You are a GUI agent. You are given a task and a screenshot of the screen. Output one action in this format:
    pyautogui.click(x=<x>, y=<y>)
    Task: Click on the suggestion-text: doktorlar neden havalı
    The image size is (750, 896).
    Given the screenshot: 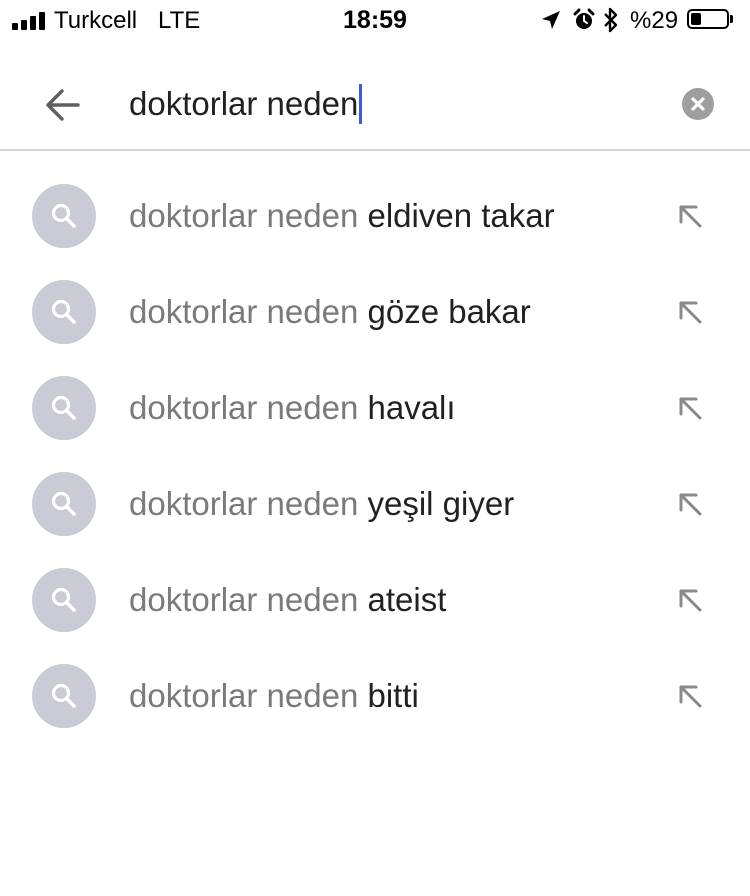 What is the action you would take?
    pyautogui.click(x=292, y=408)
    